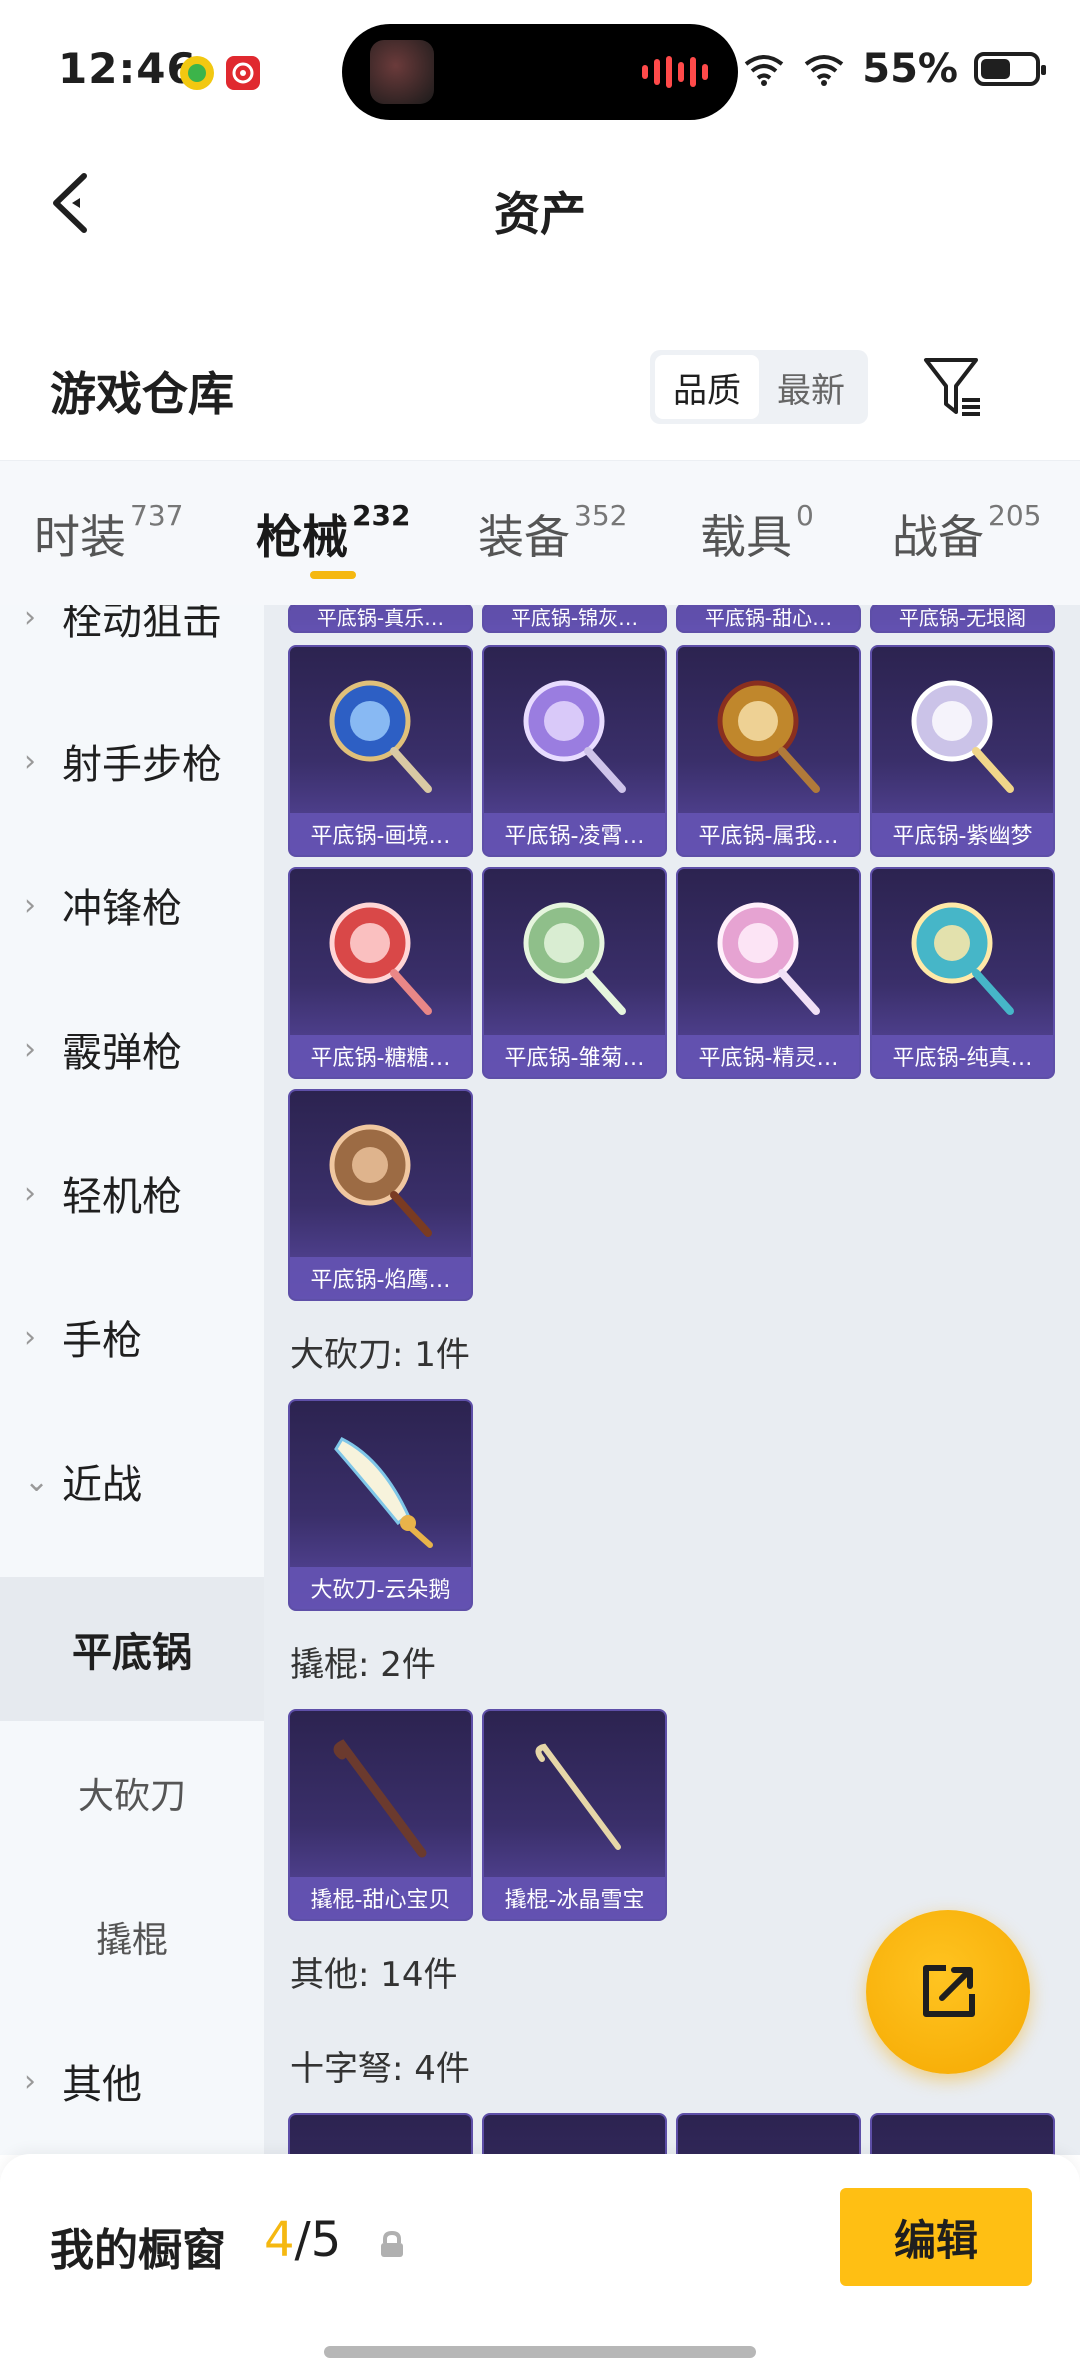  I want to click on status-right: 55%, so click(894, 69).